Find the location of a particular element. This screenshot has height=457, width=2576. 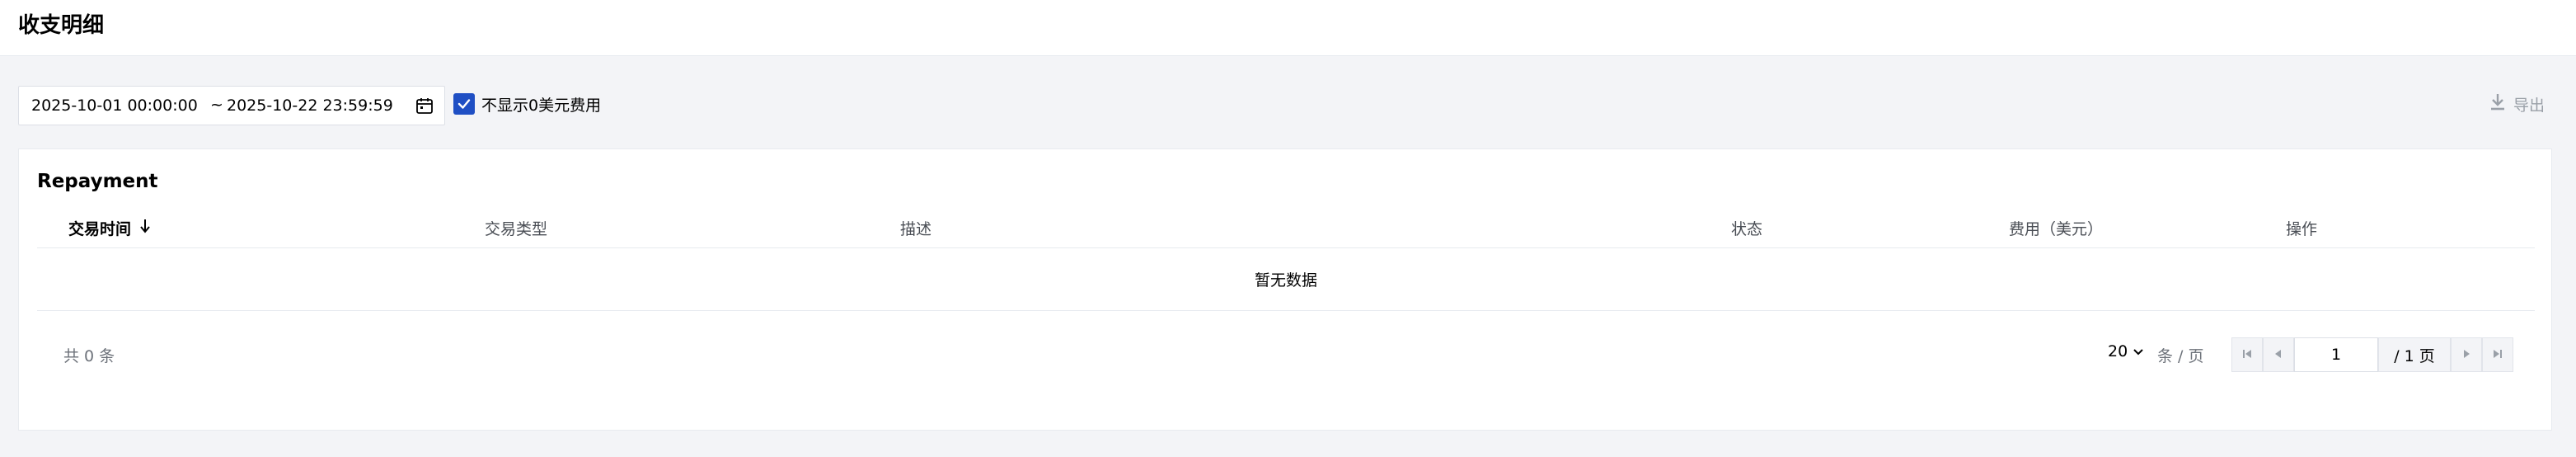

date-start-value: 2025-10-01 00:00:00 is located at coordinates (114, 106).